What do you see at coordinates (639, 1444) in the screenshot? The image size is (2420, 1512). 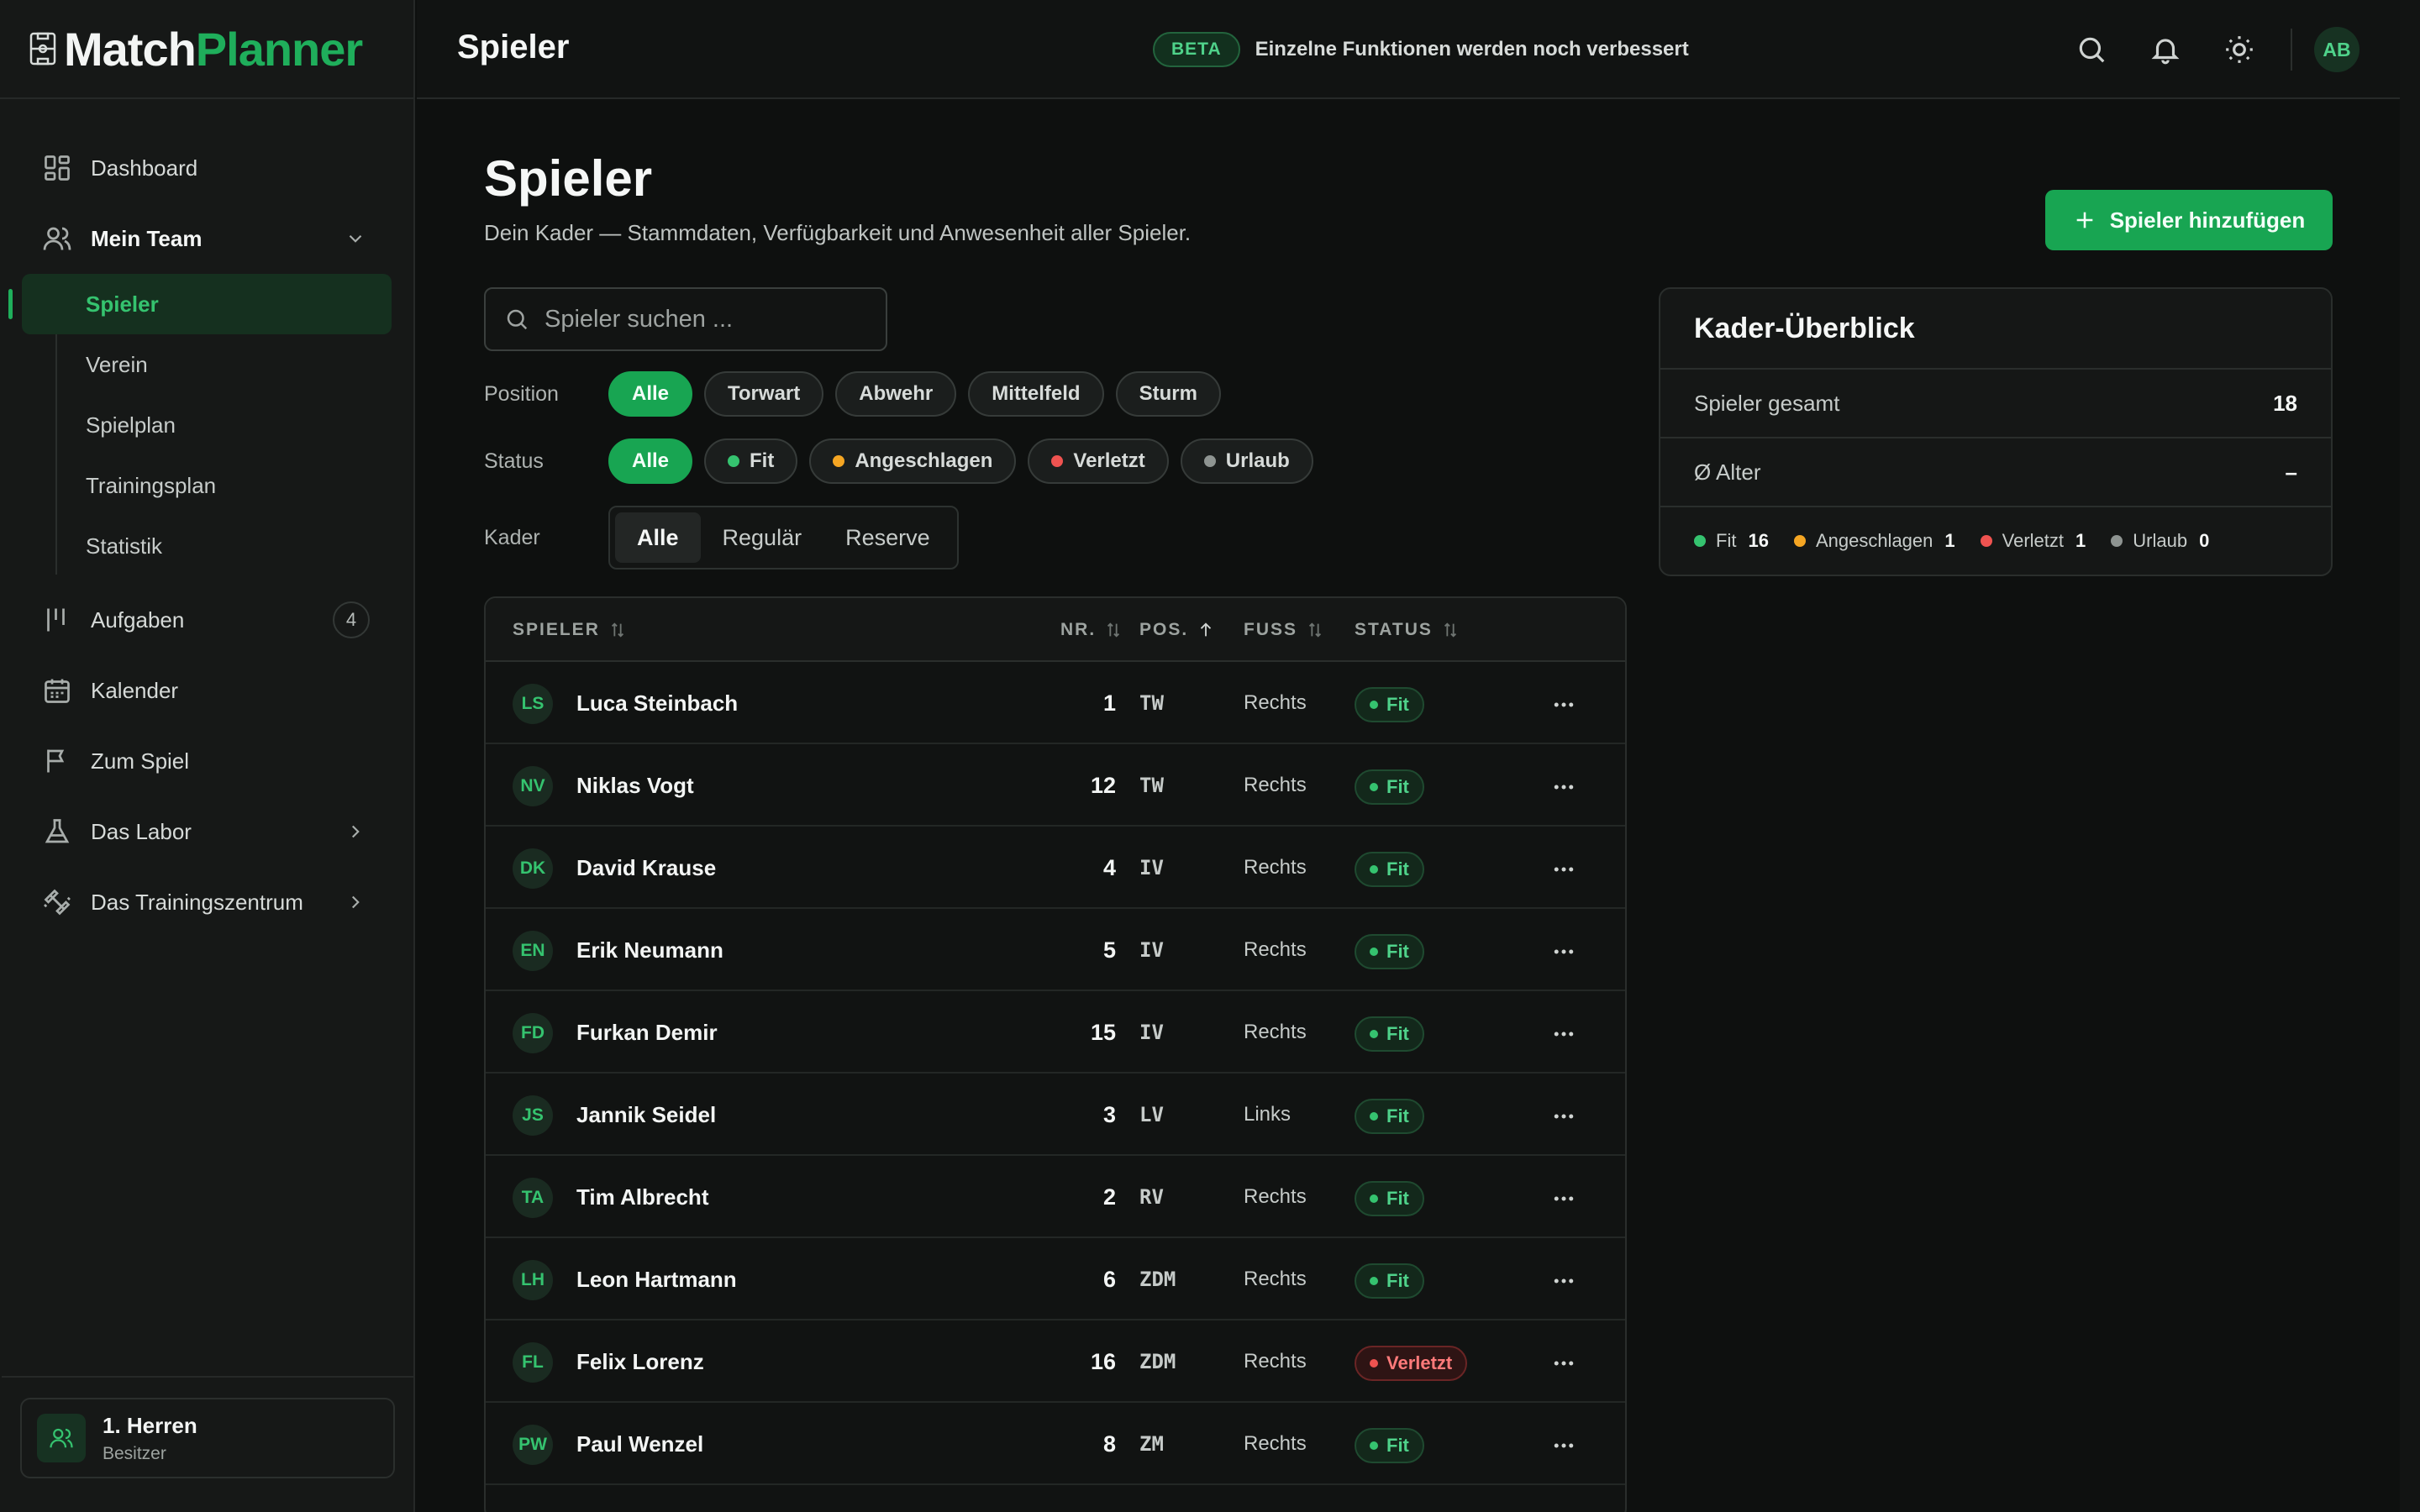 I see `player-name: Paul Wenzel` at bounding box center [639, 1444].